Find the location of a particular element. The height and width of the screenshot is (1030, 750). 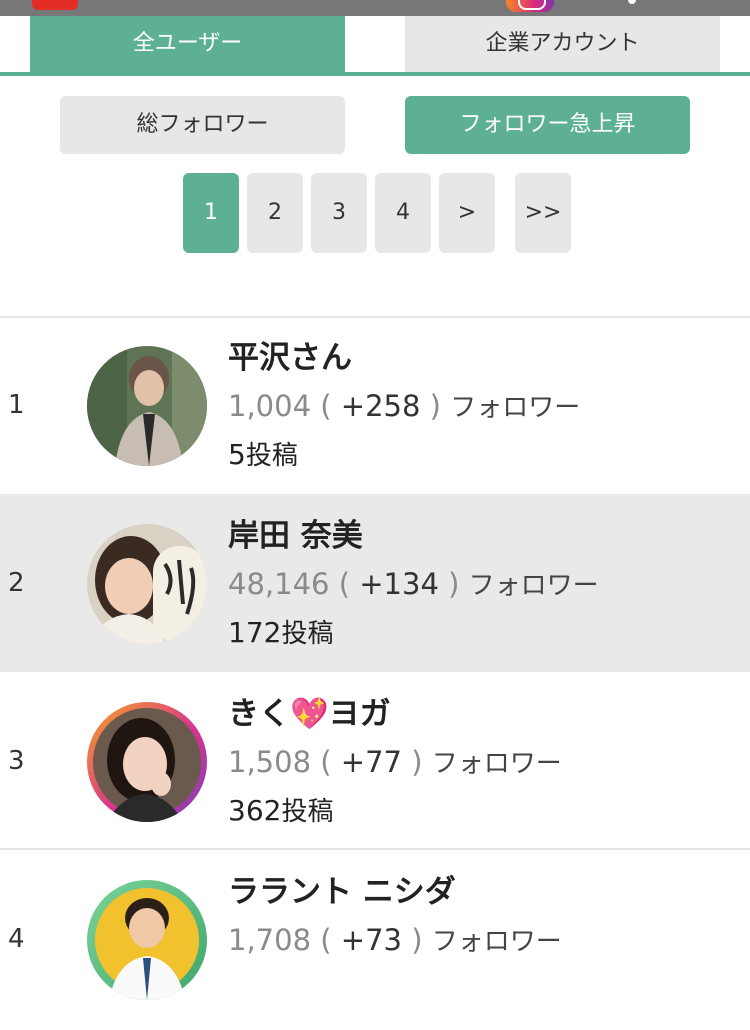

post-count: 5投稿 is located at coordinates (263, 453).